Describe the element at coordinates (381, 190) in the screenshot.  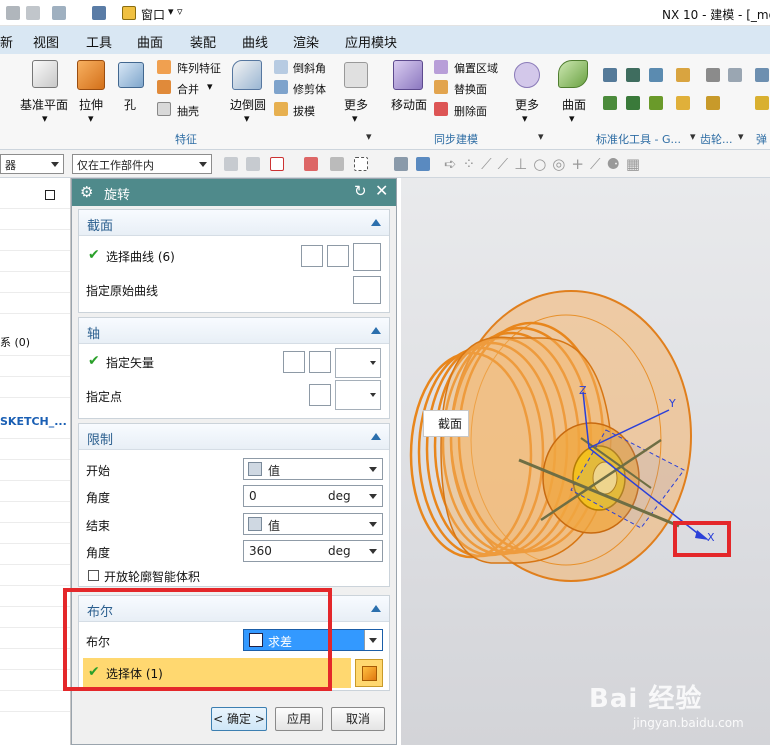
I see `close-icon: ✕` at that location.